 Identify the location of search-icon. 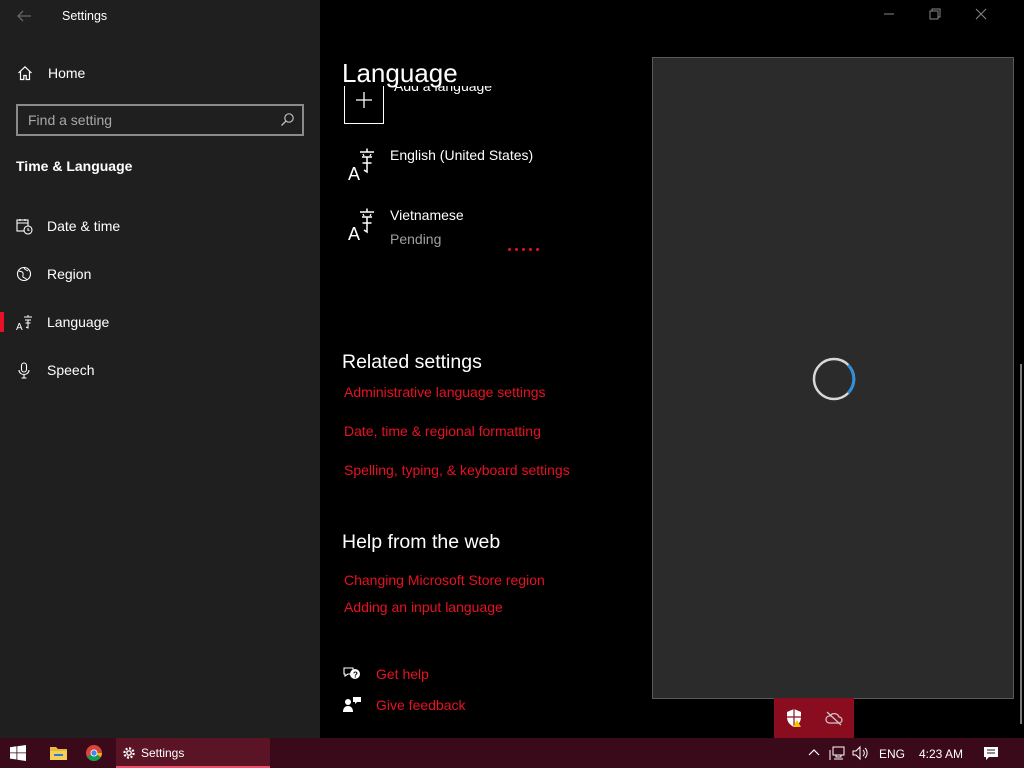
(287, 119).